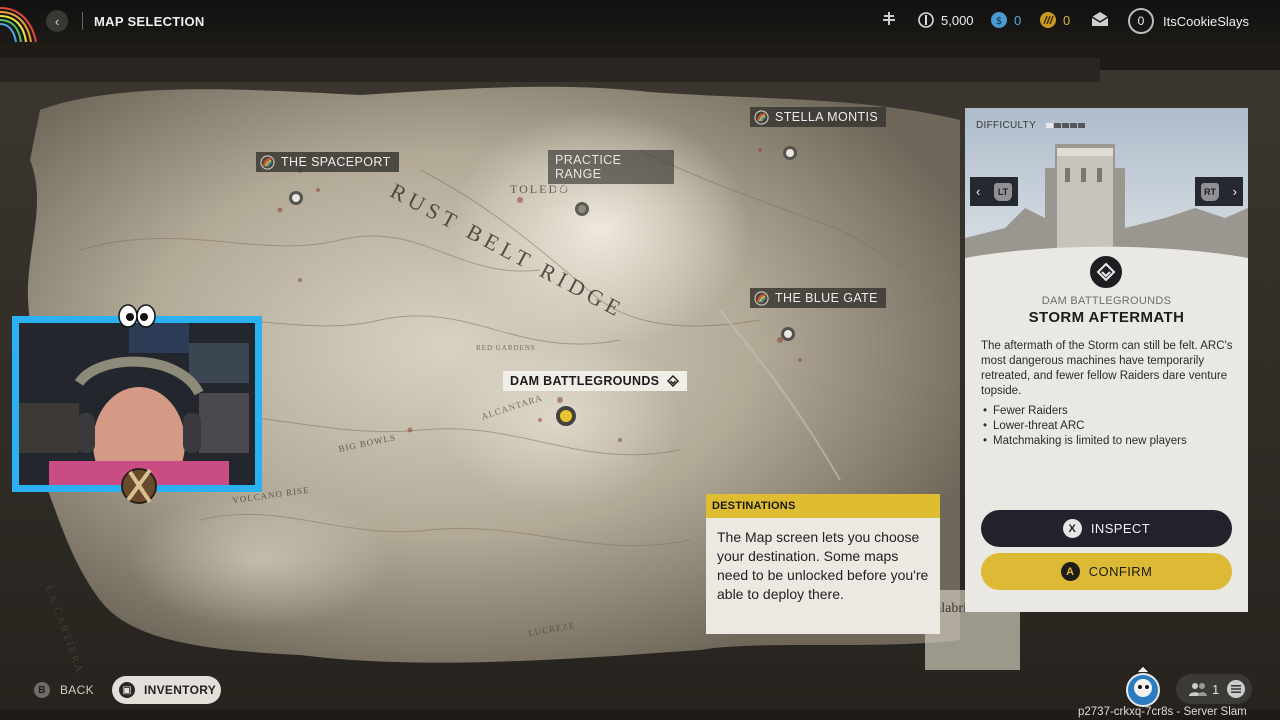 The height and width of the screenshot is (720, 1280). I want to click on view-button-icon: ▣, so click(127, 690).